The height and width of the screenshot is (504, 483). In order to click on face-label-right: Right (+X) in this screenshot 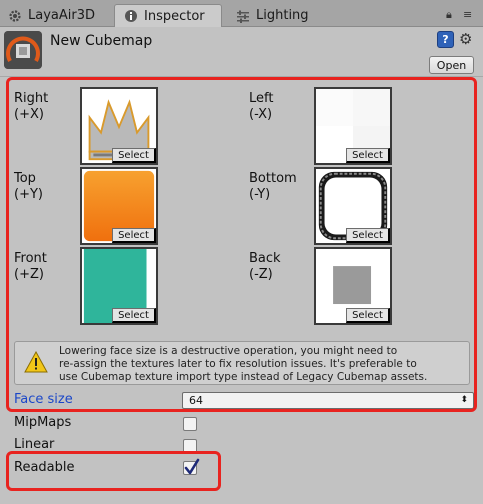, I will do `click(31, 107)`.